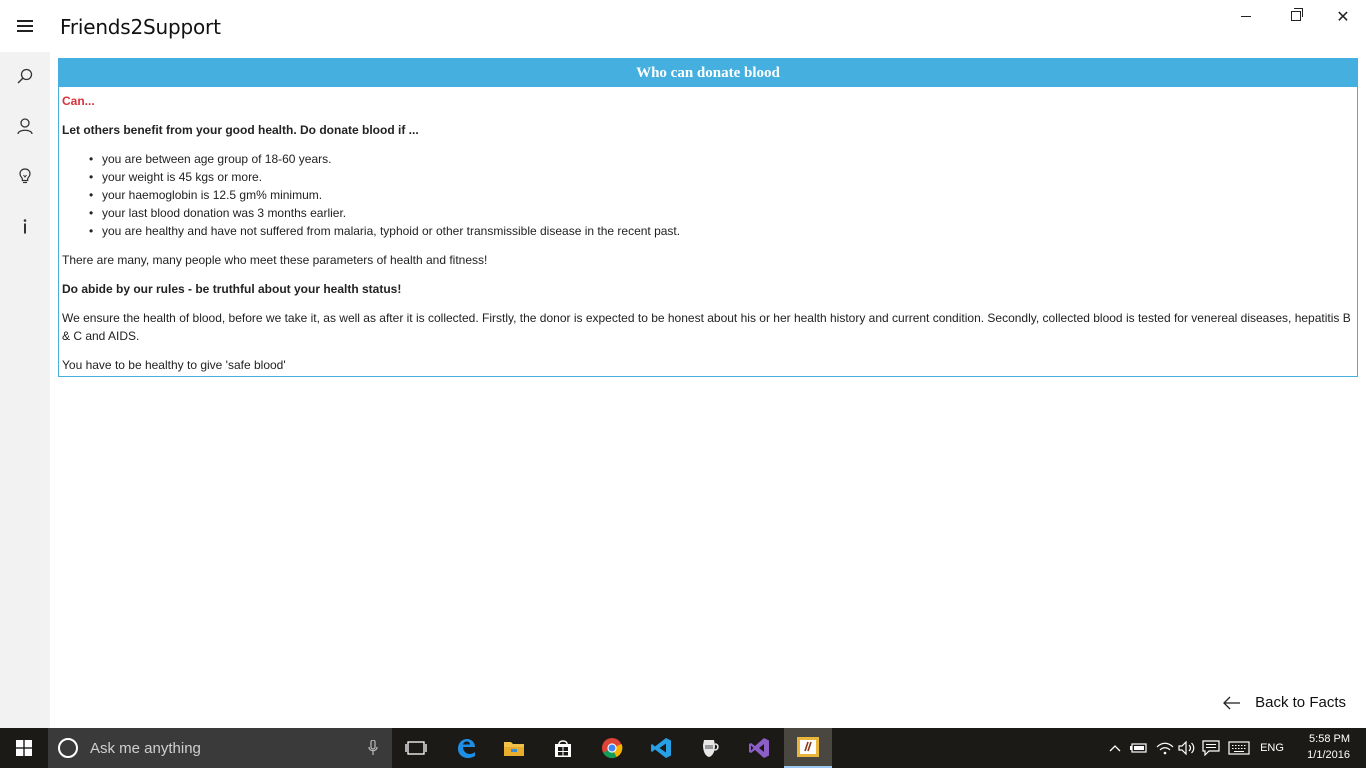 Image resolution: width=1366 pixels, height=768 pixels. Describe the element at coordinates (708, 73) in the screenshot. I see `card-title: Who can donate blood` at that location.